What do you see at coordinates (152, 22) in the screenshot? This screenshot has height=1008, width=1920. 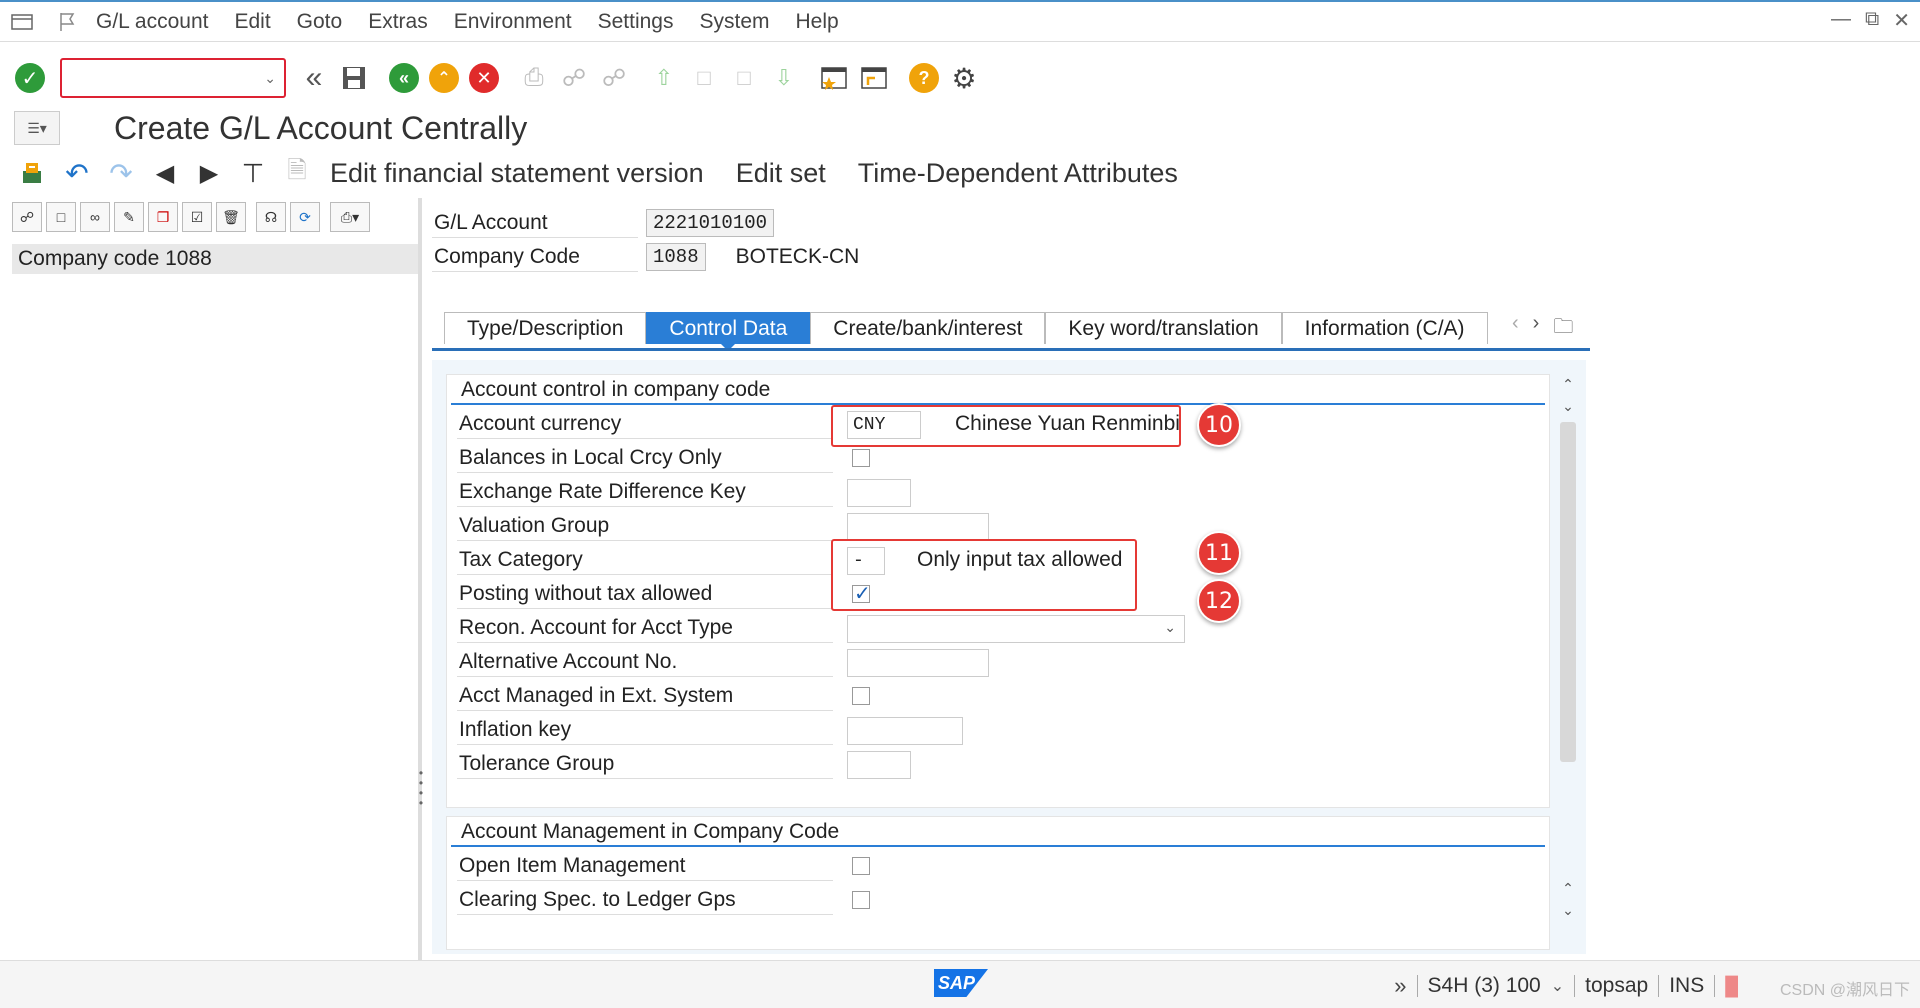 I see `menu-gl-account: G/L account` at bounding box center [152, 22].